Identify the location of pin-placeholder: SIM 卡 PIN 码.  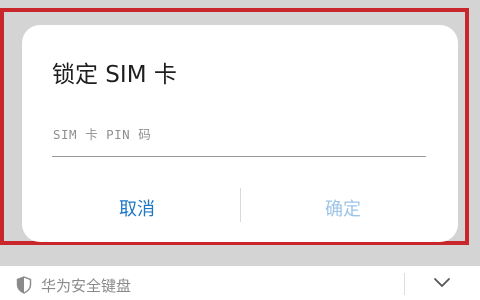
(102, 134).